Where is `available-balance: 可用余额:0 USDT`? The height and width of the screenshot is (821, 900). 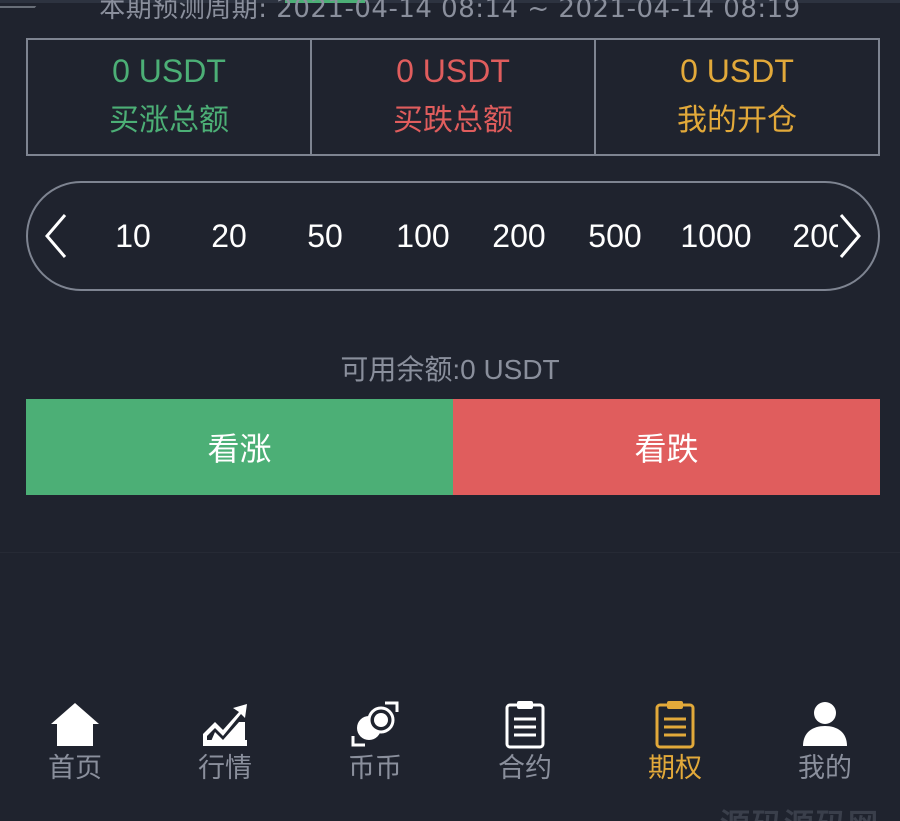 available-balance: 可用余额:0 USDT is located at coordinates (450, 369).